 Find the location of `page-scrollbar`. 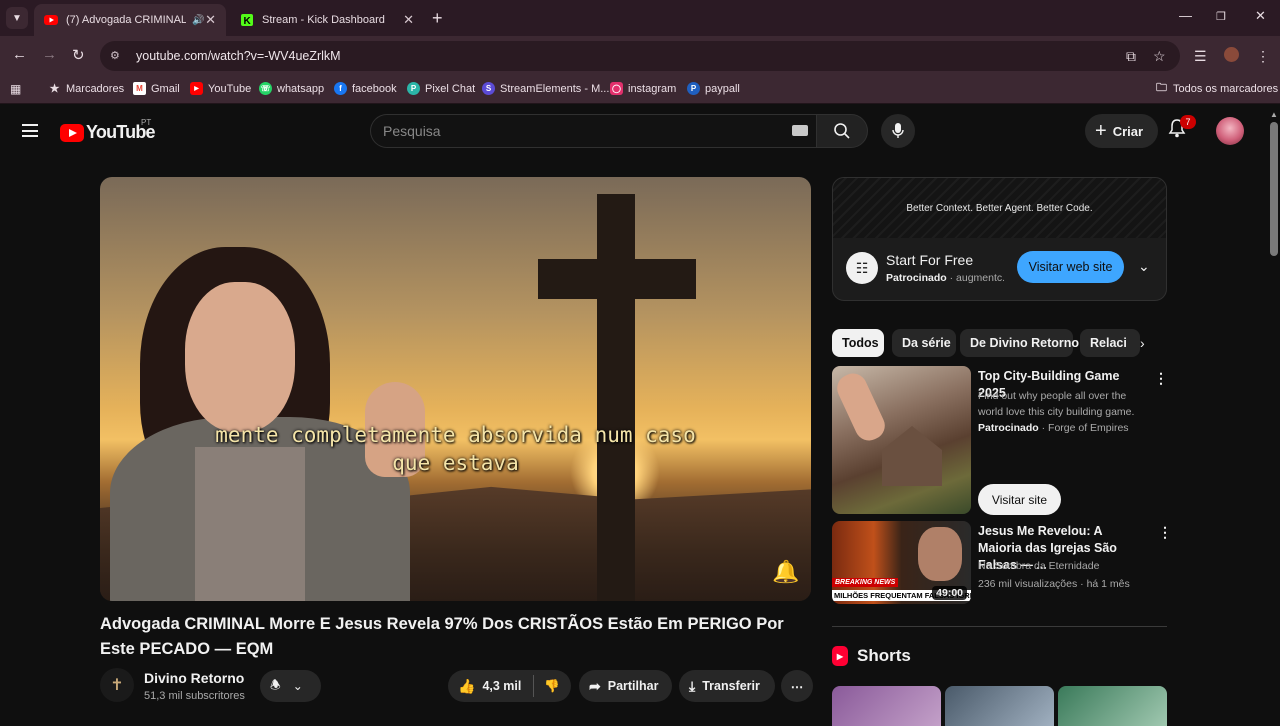

page-scrollbar is located at coordinates (1274, 189).